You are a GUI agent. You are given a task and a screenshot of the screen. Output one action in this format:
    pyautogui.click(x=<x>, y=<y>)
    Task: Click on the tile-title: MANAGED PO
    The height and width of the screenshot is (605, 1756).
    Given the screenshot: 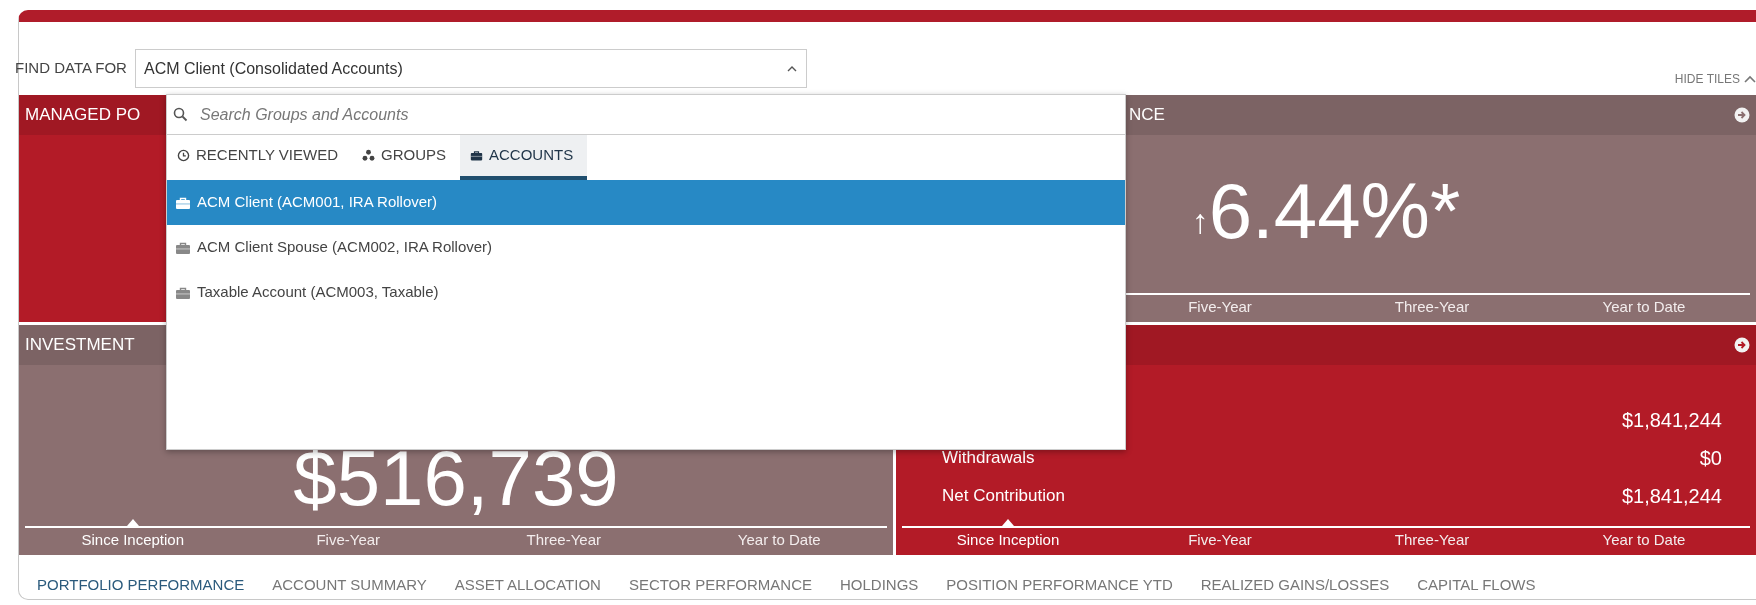 What is the action you would take?
    pyautogui.click(x=83, y=115)
    